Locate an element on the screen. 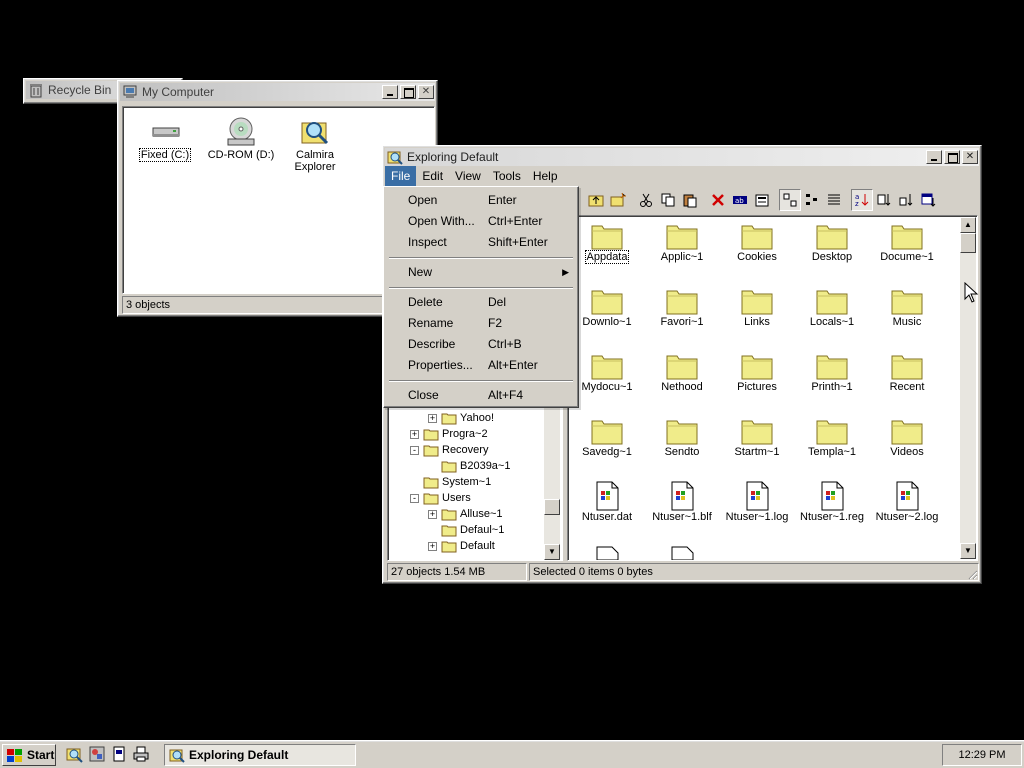 This screenshot has width=1024, height=768. file-item: Ntuser~1.blf is located at coordinates (682, 502).